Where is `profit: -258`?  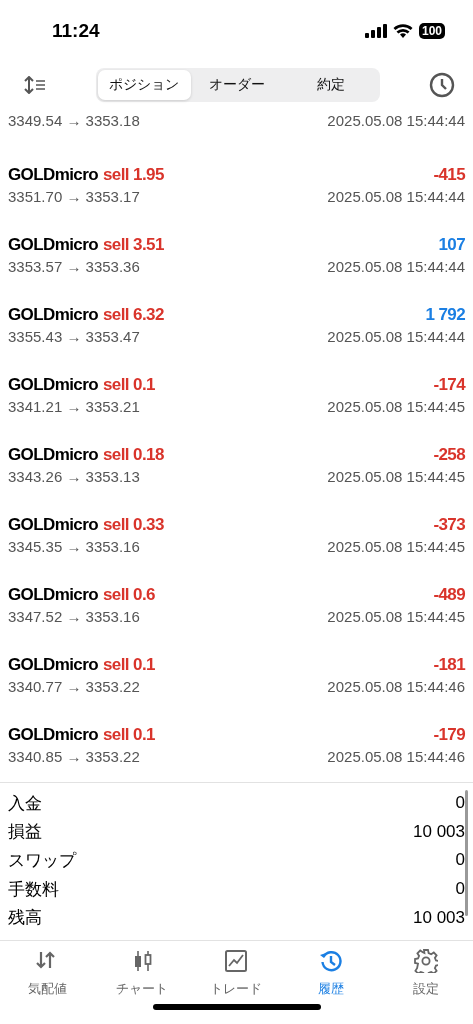
profit: -258 is located at coordinates (449, 454).